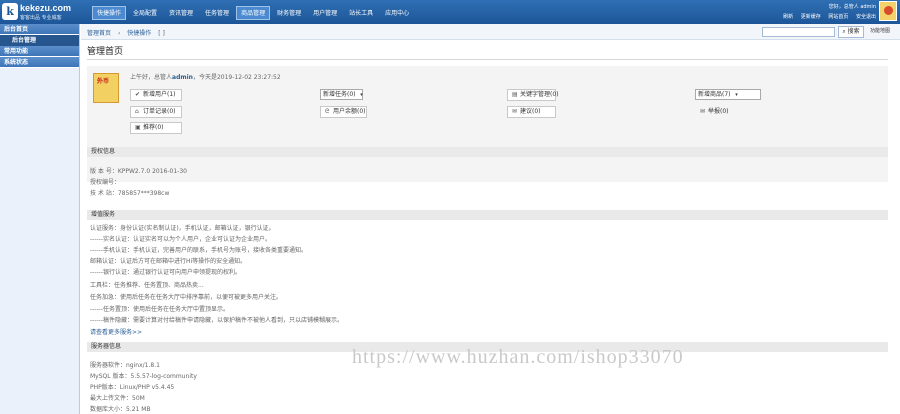 This screenshot has height=414, width=900. Describe the element at coordinates (728, 94) in the screenshot. I see `goods-select: 新增商品(7) ▾` at that location.